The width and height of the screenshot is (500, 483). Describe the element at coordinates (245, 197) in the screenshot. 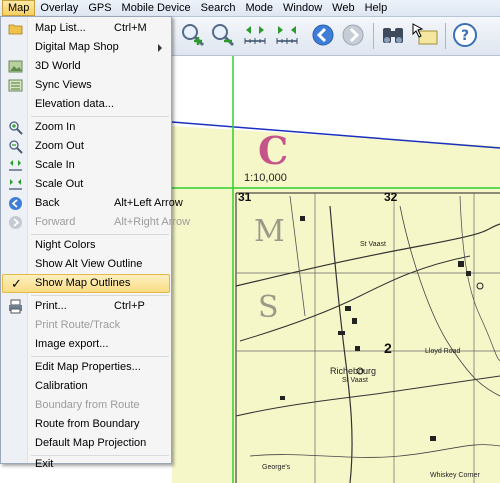

I see `map-grid-number: 31` at that location.